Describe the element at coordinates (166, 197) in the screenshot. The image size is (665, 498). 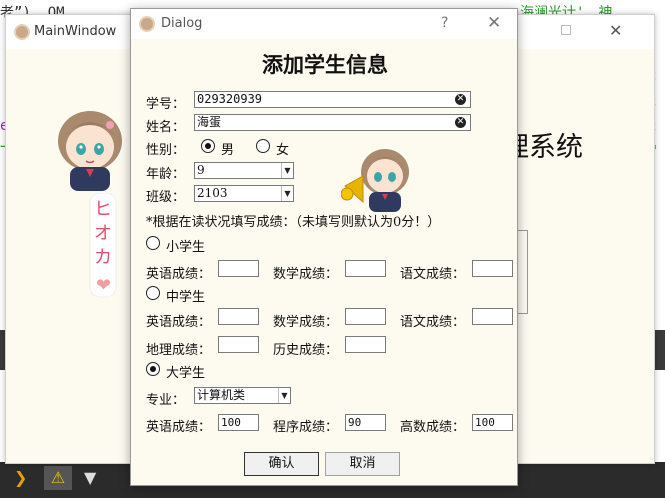
I see `class-label: 班级：` at that location.